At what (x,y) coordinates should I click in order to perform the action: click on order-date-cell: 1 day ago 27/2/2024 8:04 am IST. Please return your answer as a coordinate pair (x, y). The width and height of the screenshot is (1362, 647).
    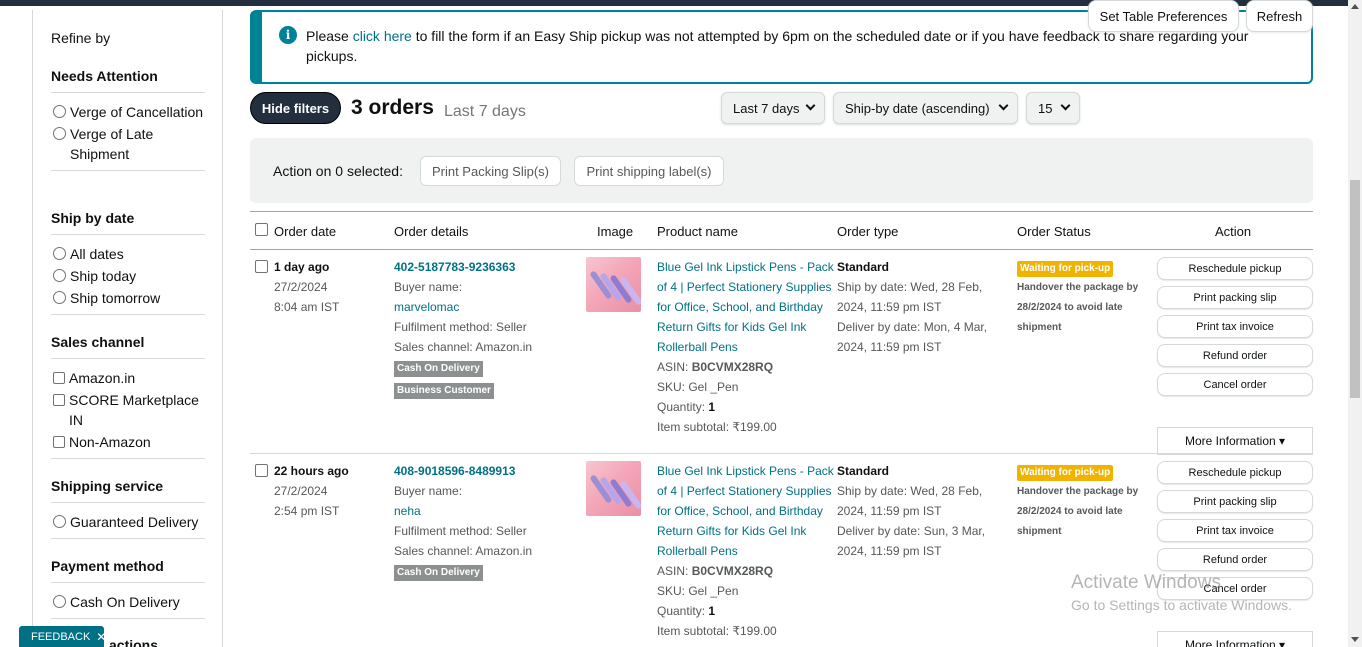
    Looking at the image, I should click on (329, 287).